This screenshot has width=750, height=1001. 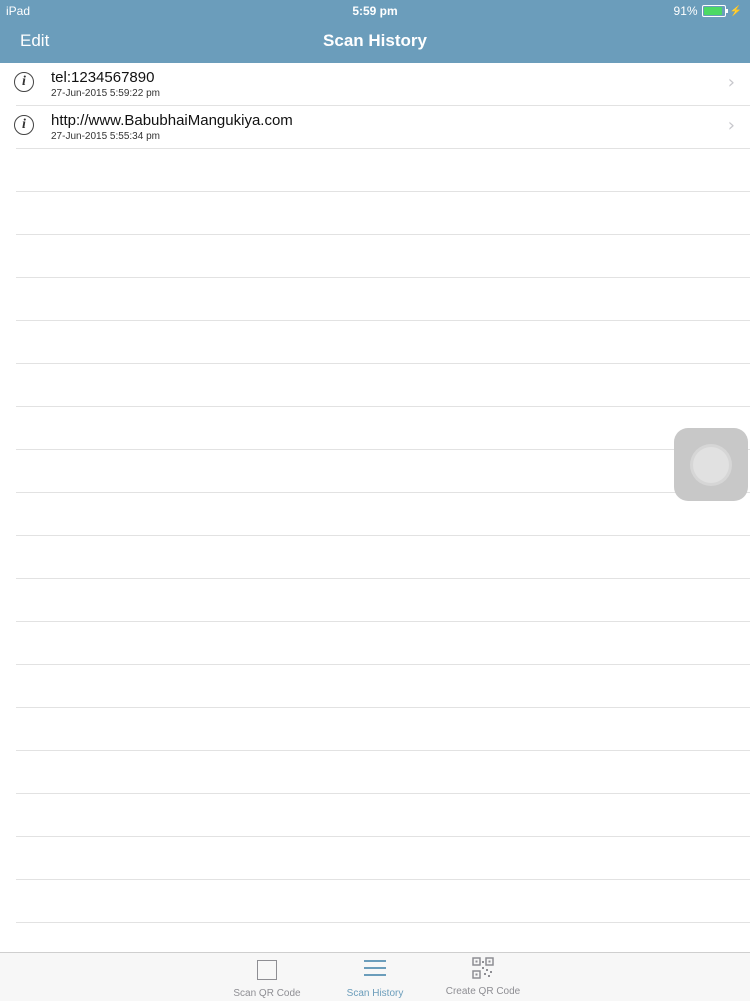 I want to click on page-title: Scan History, so click(x=375, y=40).